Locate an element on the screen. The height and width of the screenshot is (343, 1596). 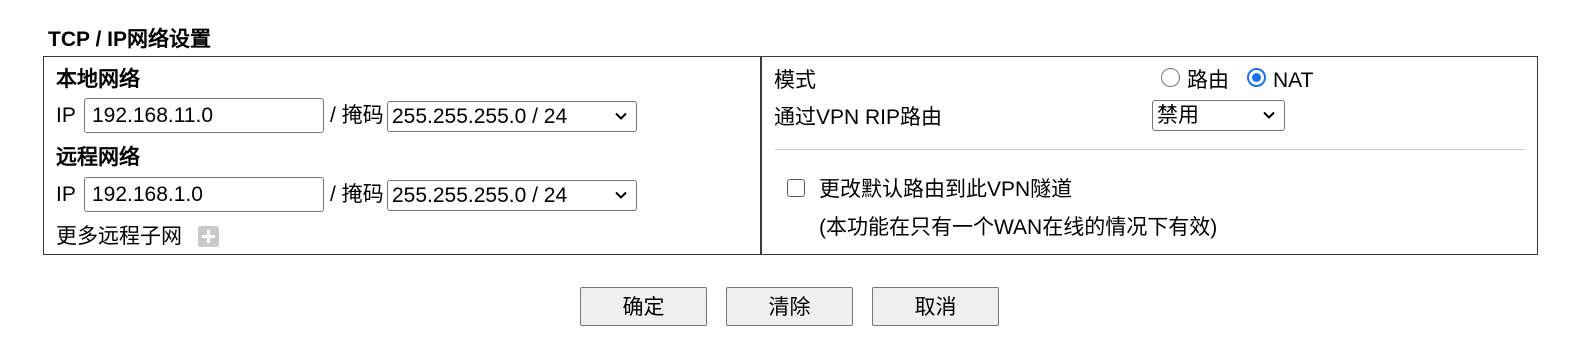
add-subnet-plus-icon is located at coordinates (208, 236).